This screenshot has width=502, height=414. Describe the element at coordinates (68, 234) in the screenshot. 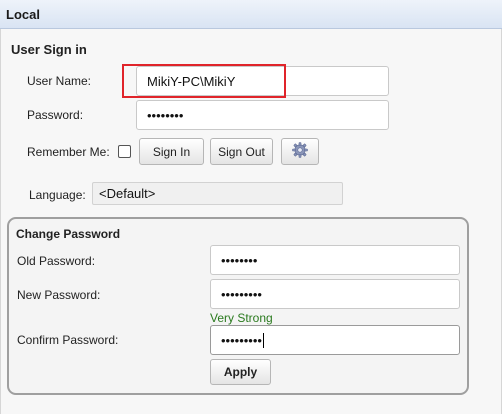

I see `change-password-title: Change Password` at that location.